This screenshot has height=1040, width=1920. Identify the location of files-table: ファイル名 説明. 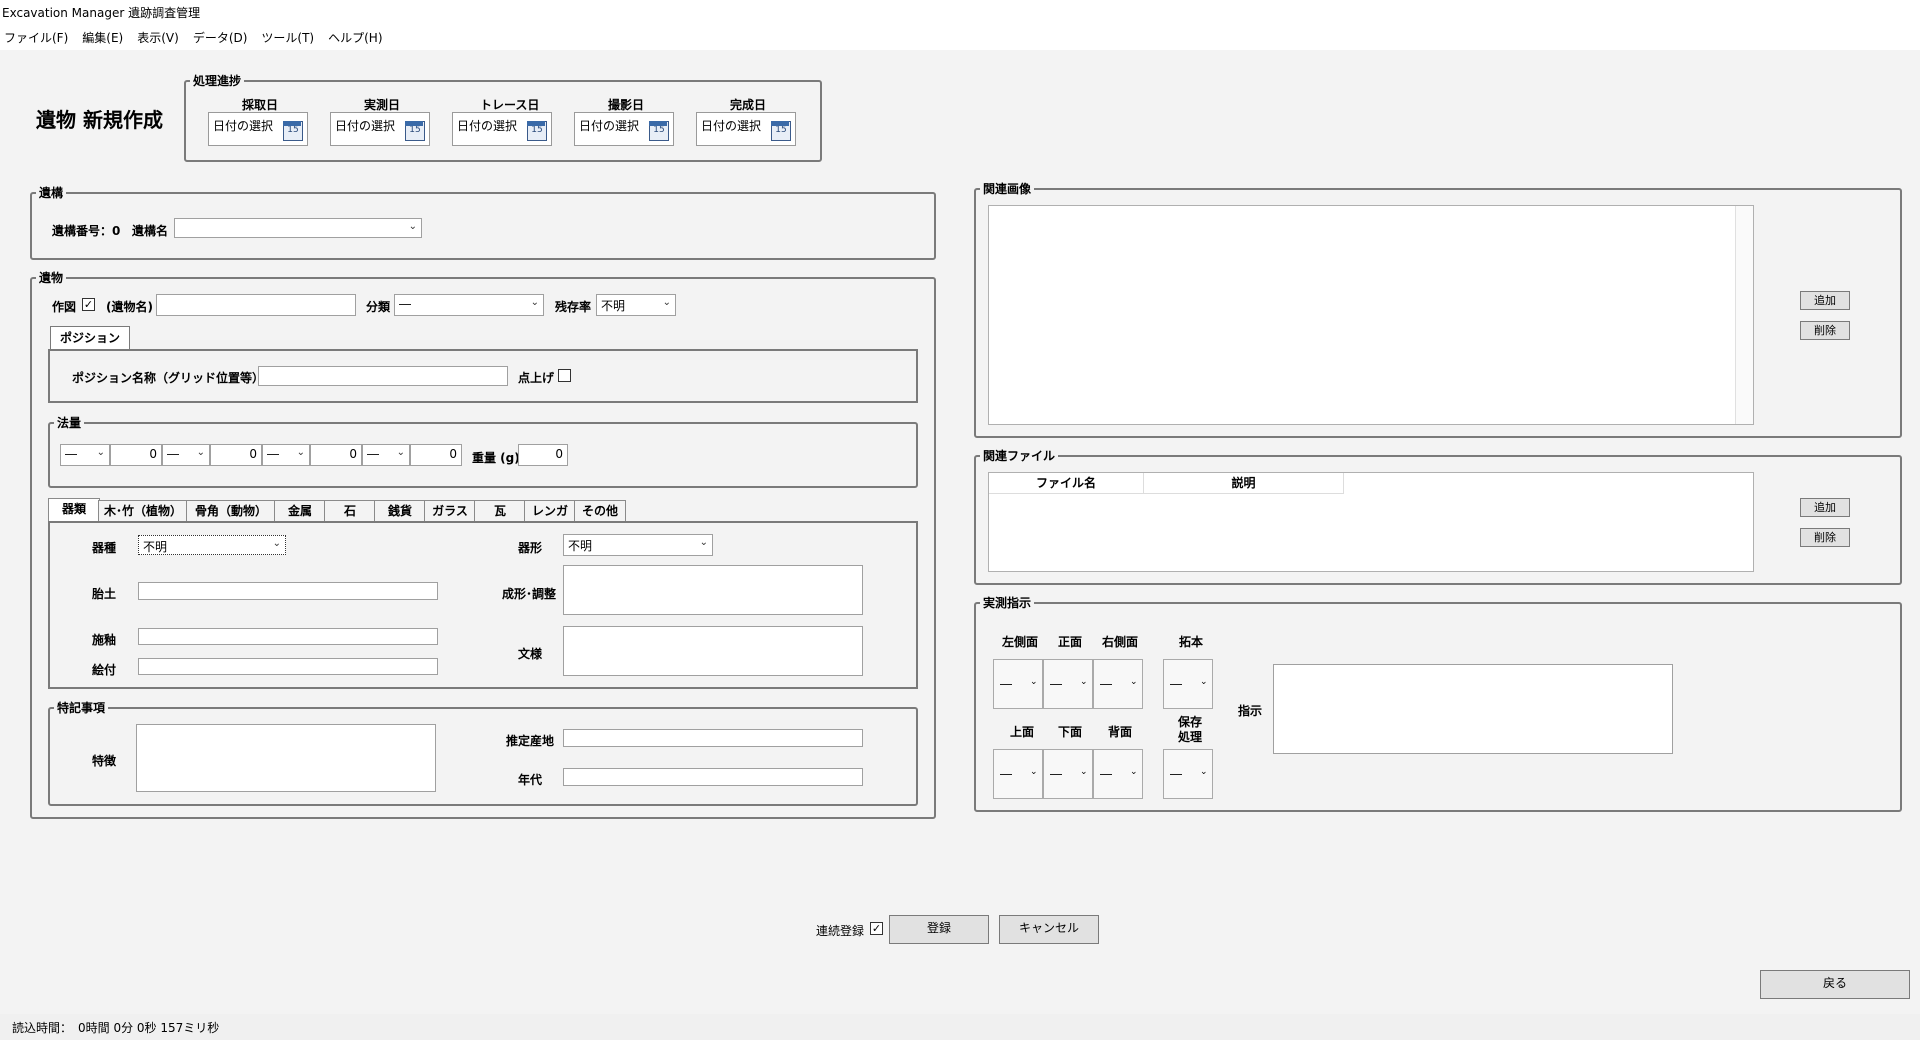
(1371, 522).